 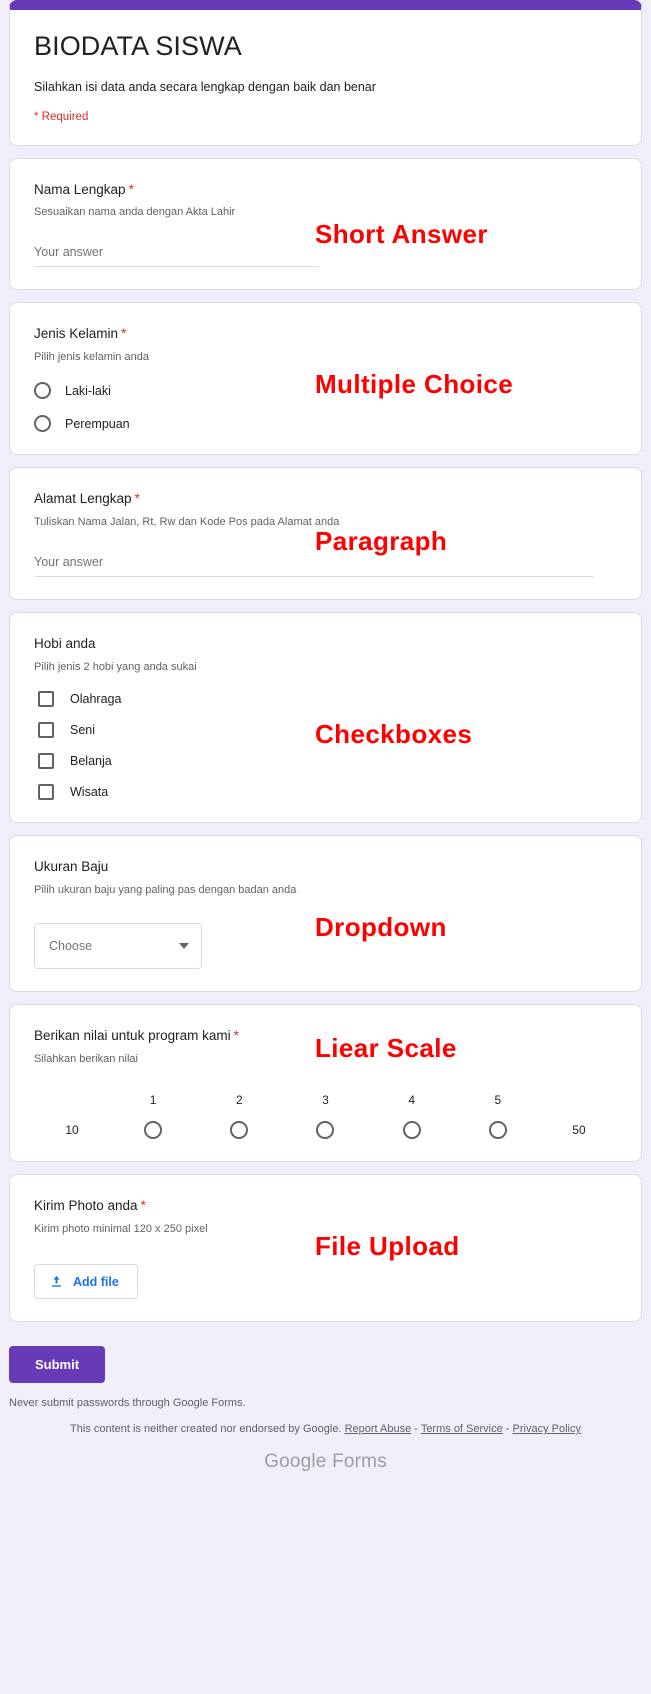 What do you see at coordinates (135, 212) in the screenshot?
I see `question-description: Sesuaikan nama anda dengan Akta Lahir` at bounding box center [135, 212].